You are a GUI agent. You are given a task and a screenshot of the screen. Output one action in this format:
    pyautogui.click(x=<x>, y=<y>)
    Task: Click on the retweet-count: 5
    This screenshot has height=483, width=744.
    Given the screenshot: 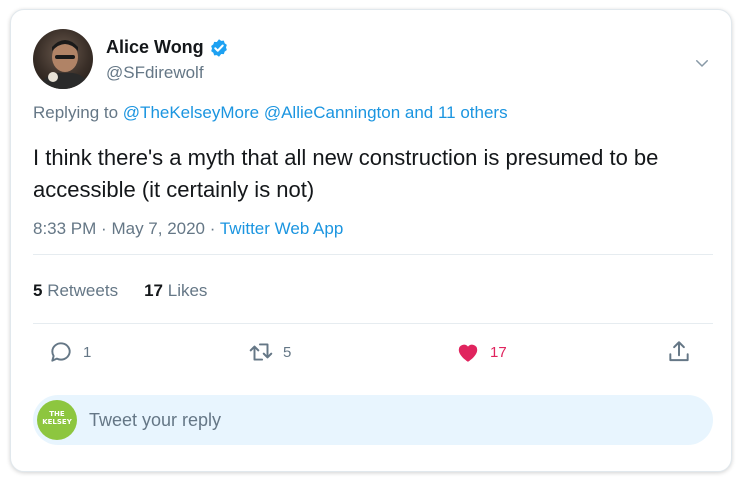 What is the action you would take?
    pyautogui.click(x=287, y=352)
    